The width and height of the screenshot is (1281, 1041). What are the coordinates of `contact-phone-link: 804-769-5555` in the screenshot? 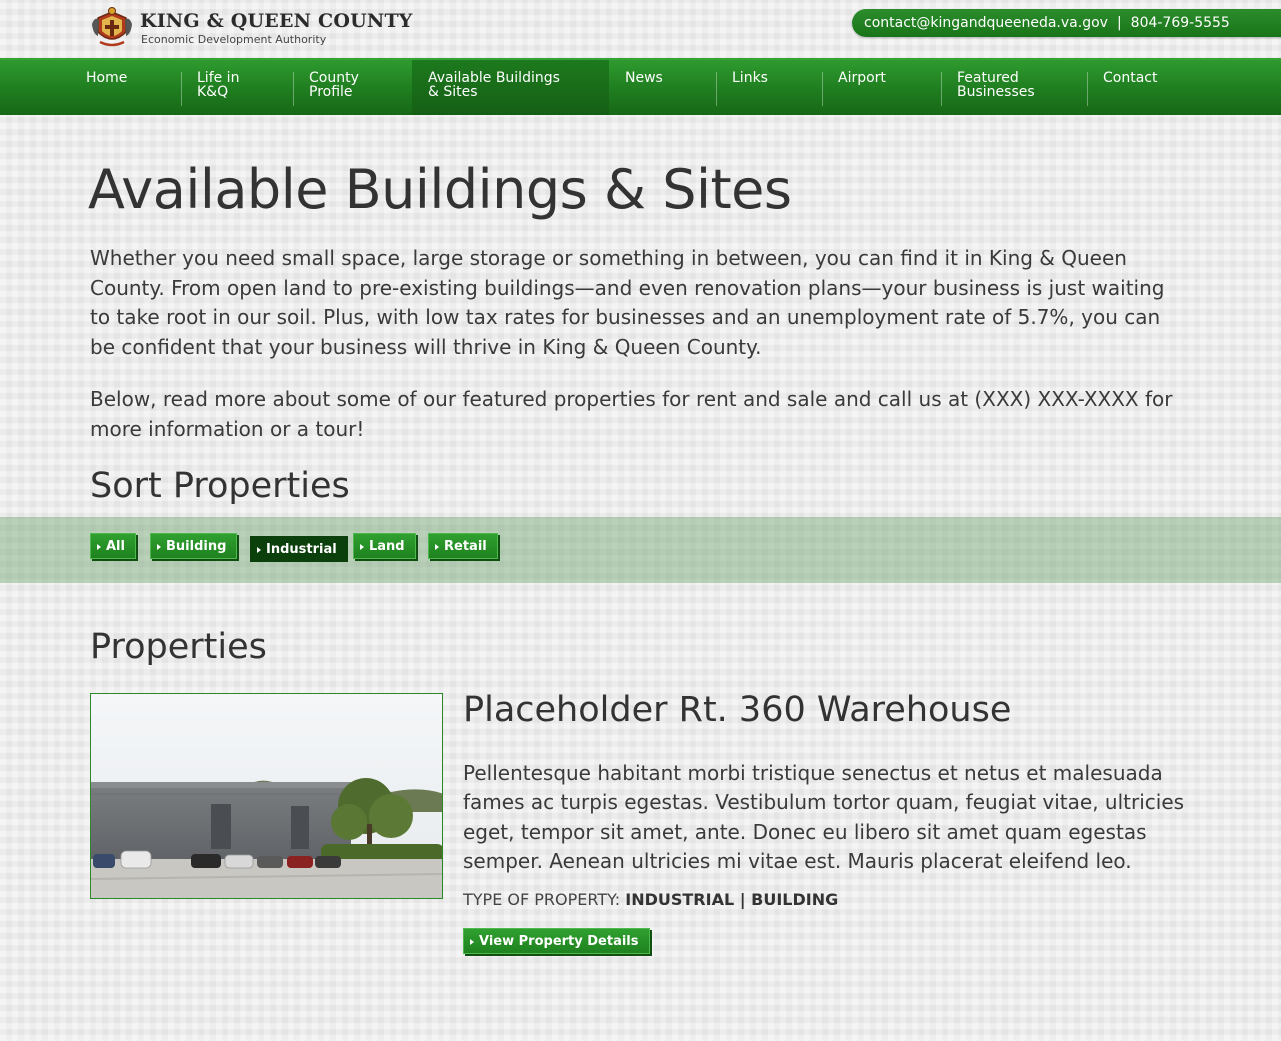 It's located at (1180, 23).